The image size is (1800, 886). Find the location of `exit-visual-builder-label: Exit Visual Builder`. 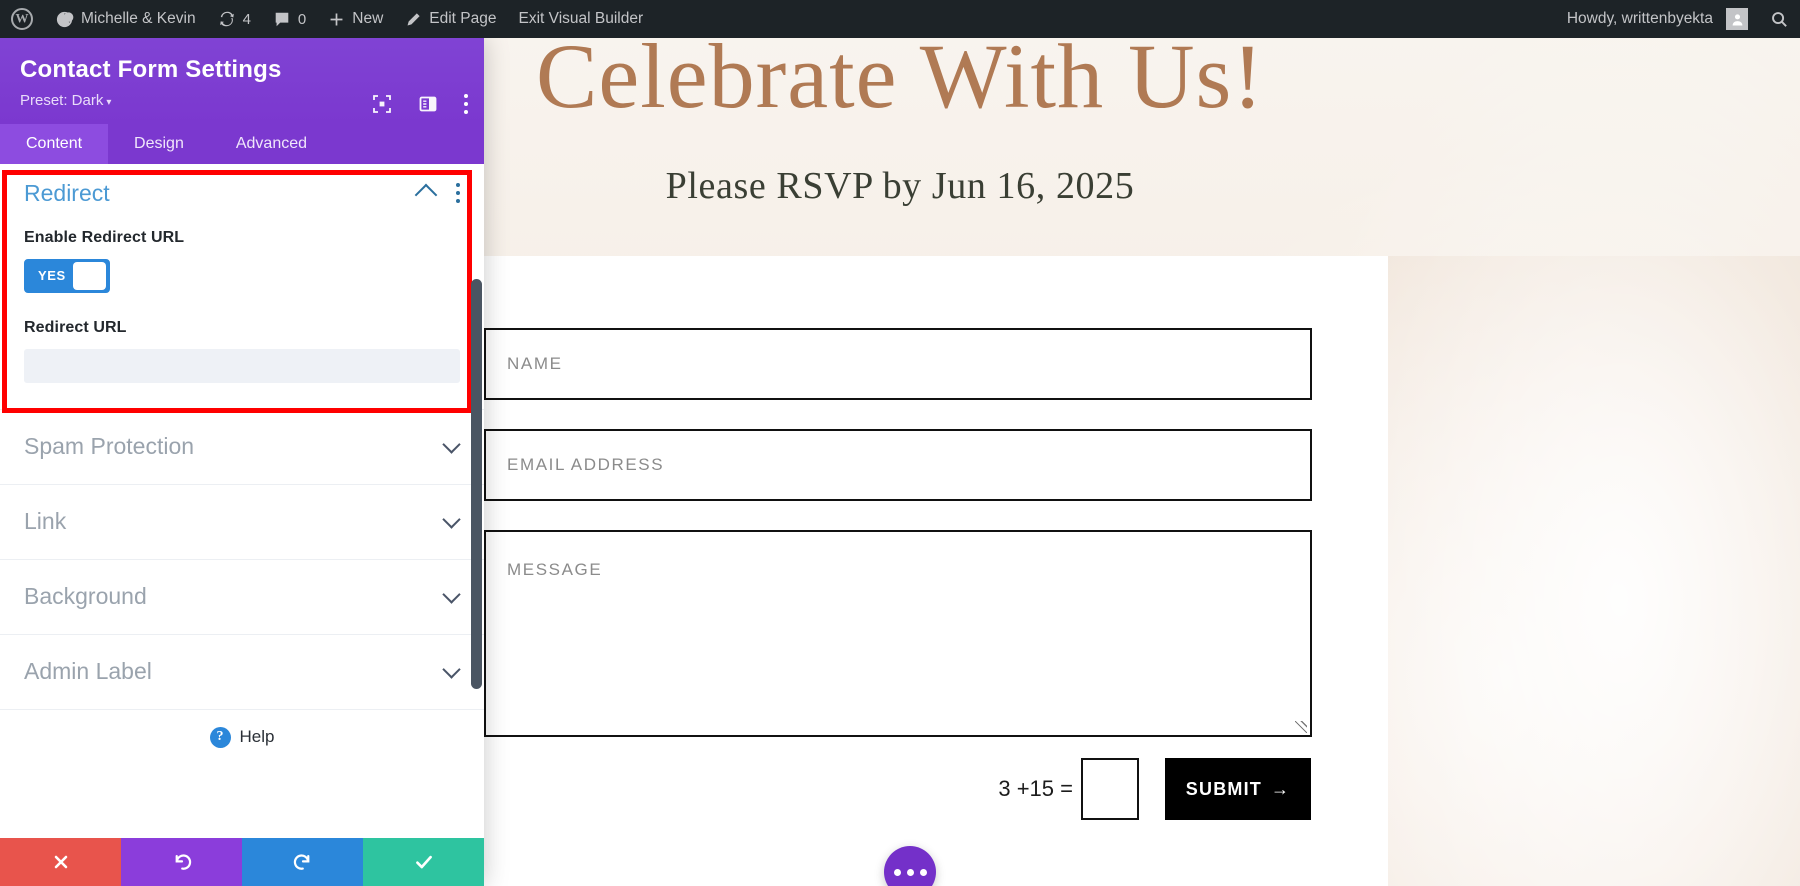

exit-visual-builder-label: Exit Visual Builder is located at coordinates (581, 18).